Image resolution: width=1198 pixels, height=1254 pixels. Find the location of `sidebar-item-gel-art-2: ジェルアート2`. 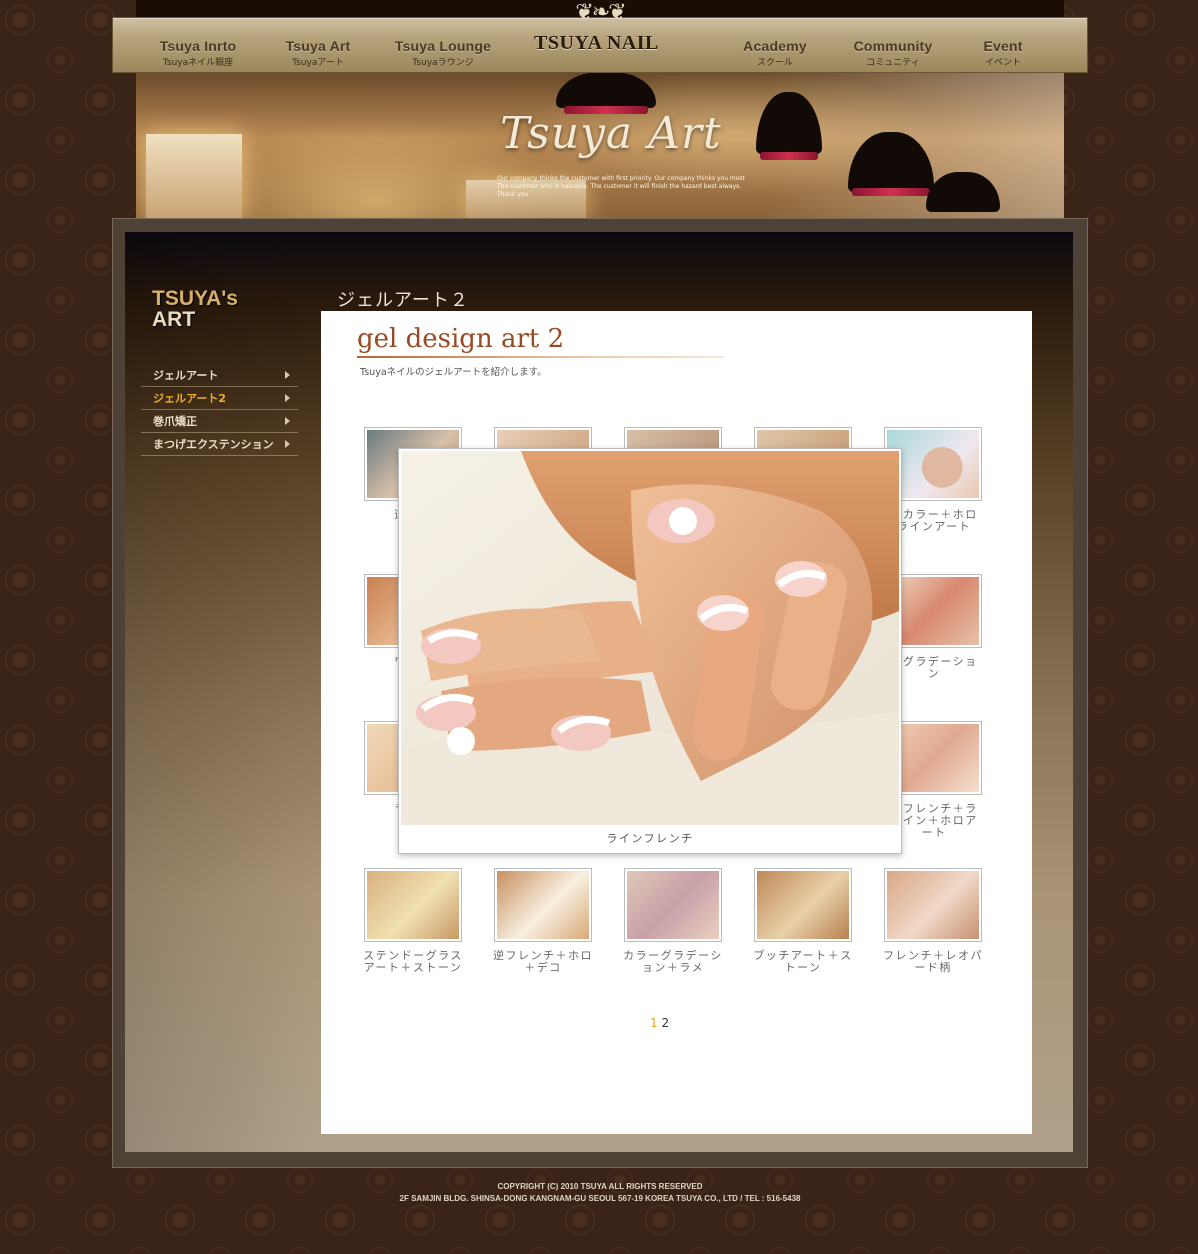

sidebar-item-gel-art-2: ジェルアート2 is located at coordinates (219, 398).